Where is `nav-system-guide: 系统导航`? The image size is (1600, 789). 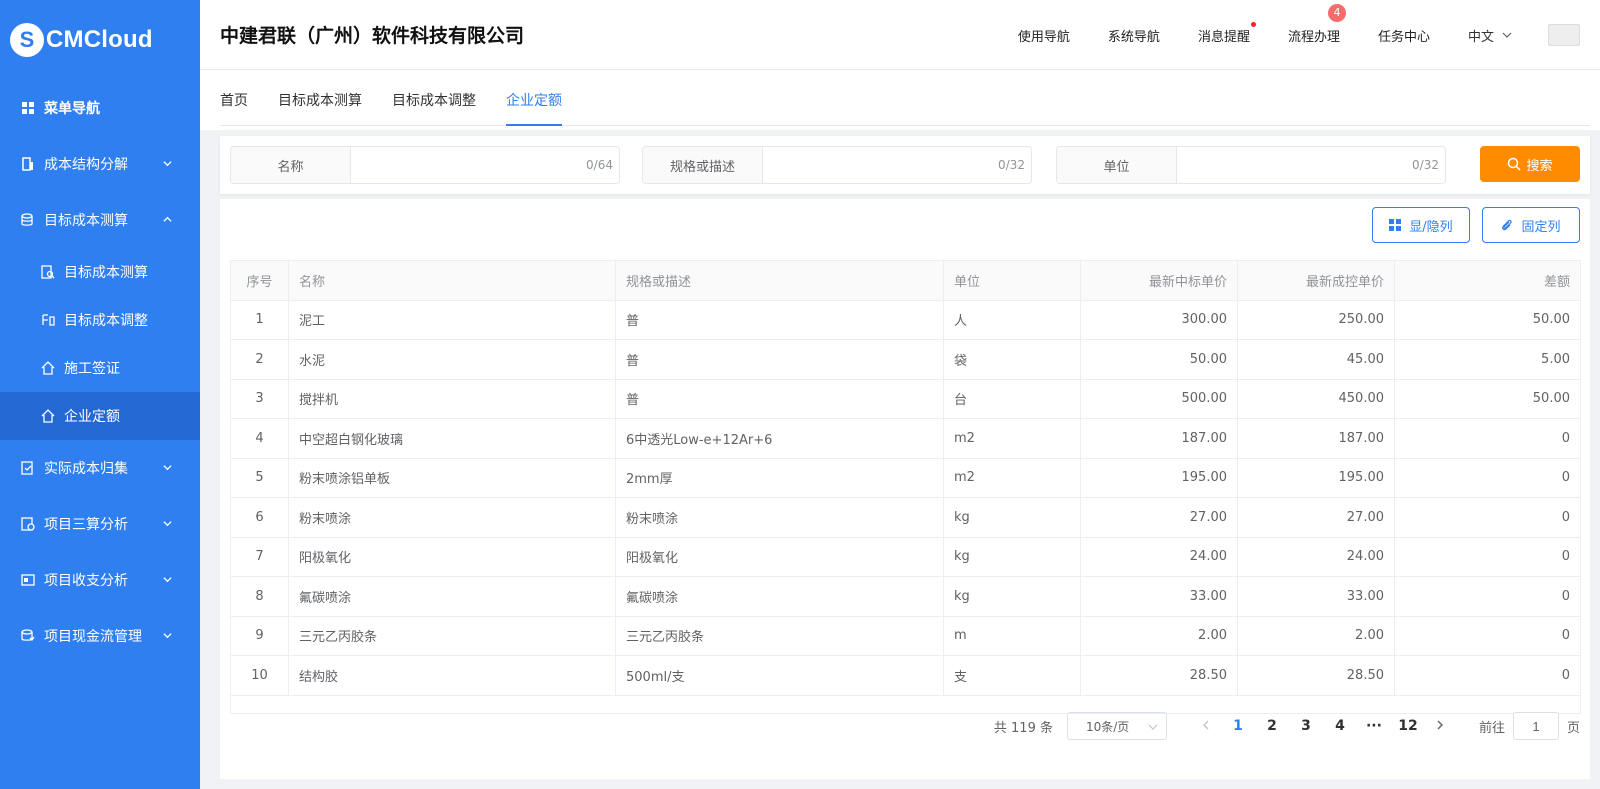 nav-system-guide: 系统导航 is located at coordinates (1134, 35).